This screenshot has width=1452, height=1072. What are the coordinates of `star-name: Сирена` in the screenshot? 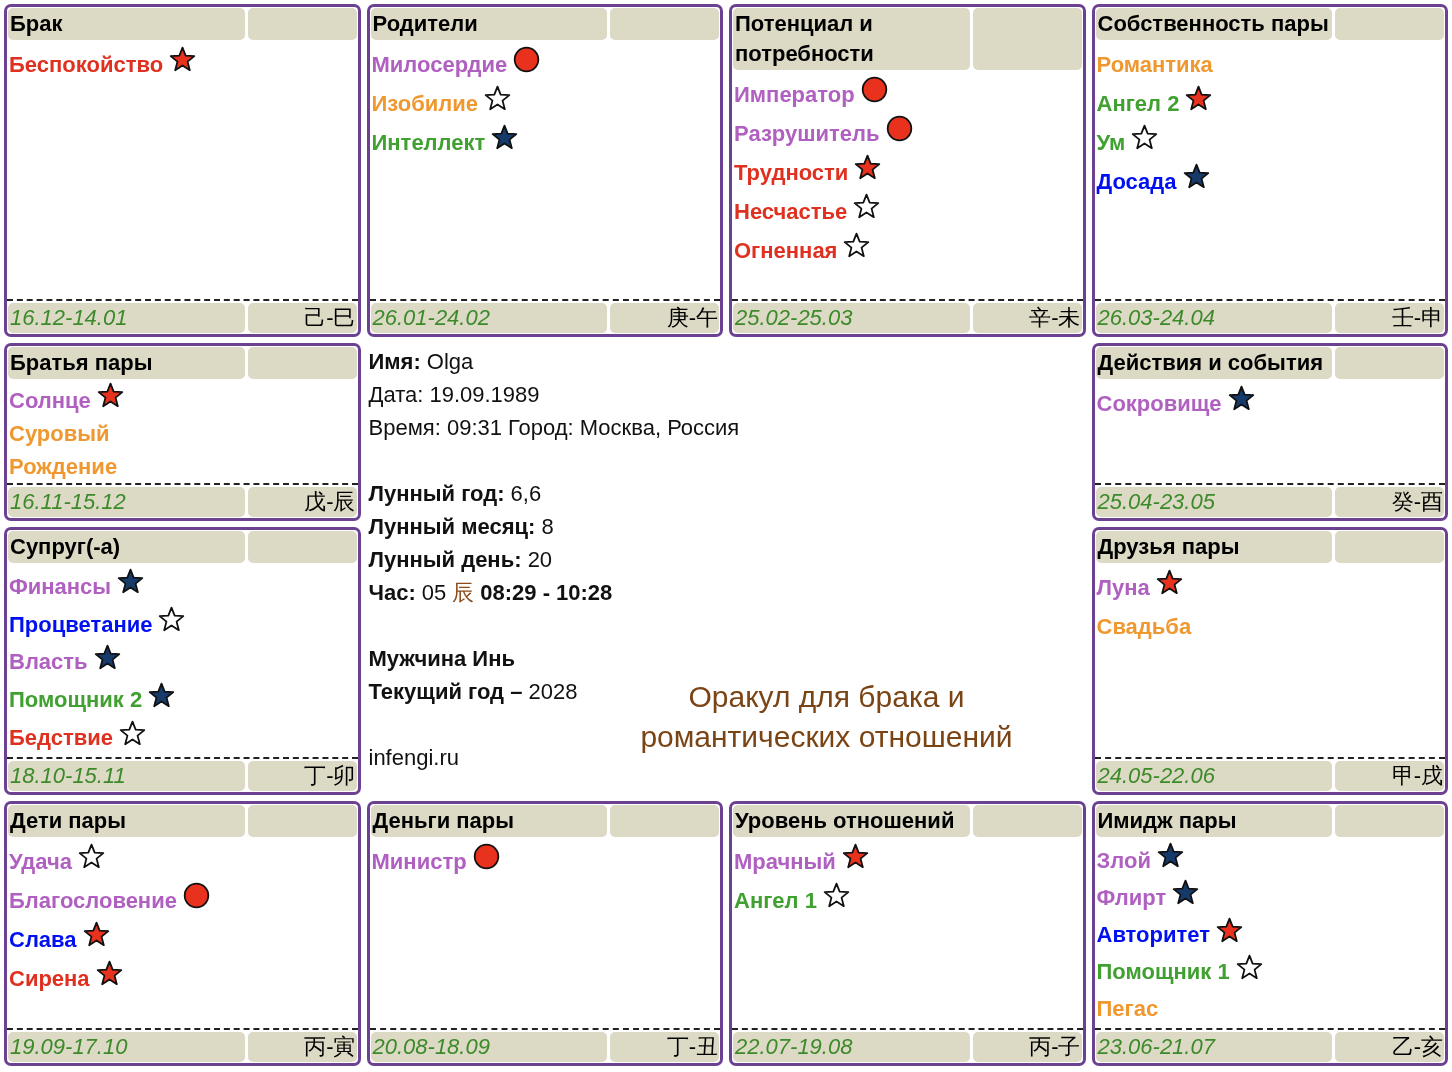 It's located at (49, 978).